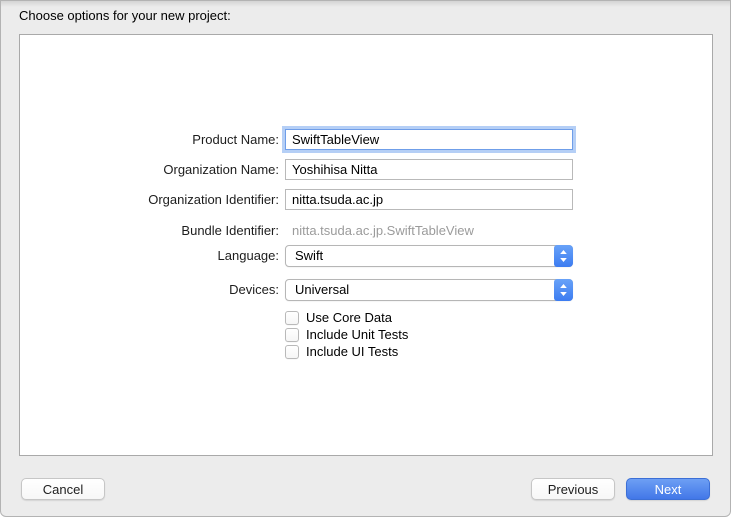 This screenshot has width=731, height=517. Describe the element at coordinates (309, 255) in the screenshot. I see `language-selected-value: Swift` at that location.